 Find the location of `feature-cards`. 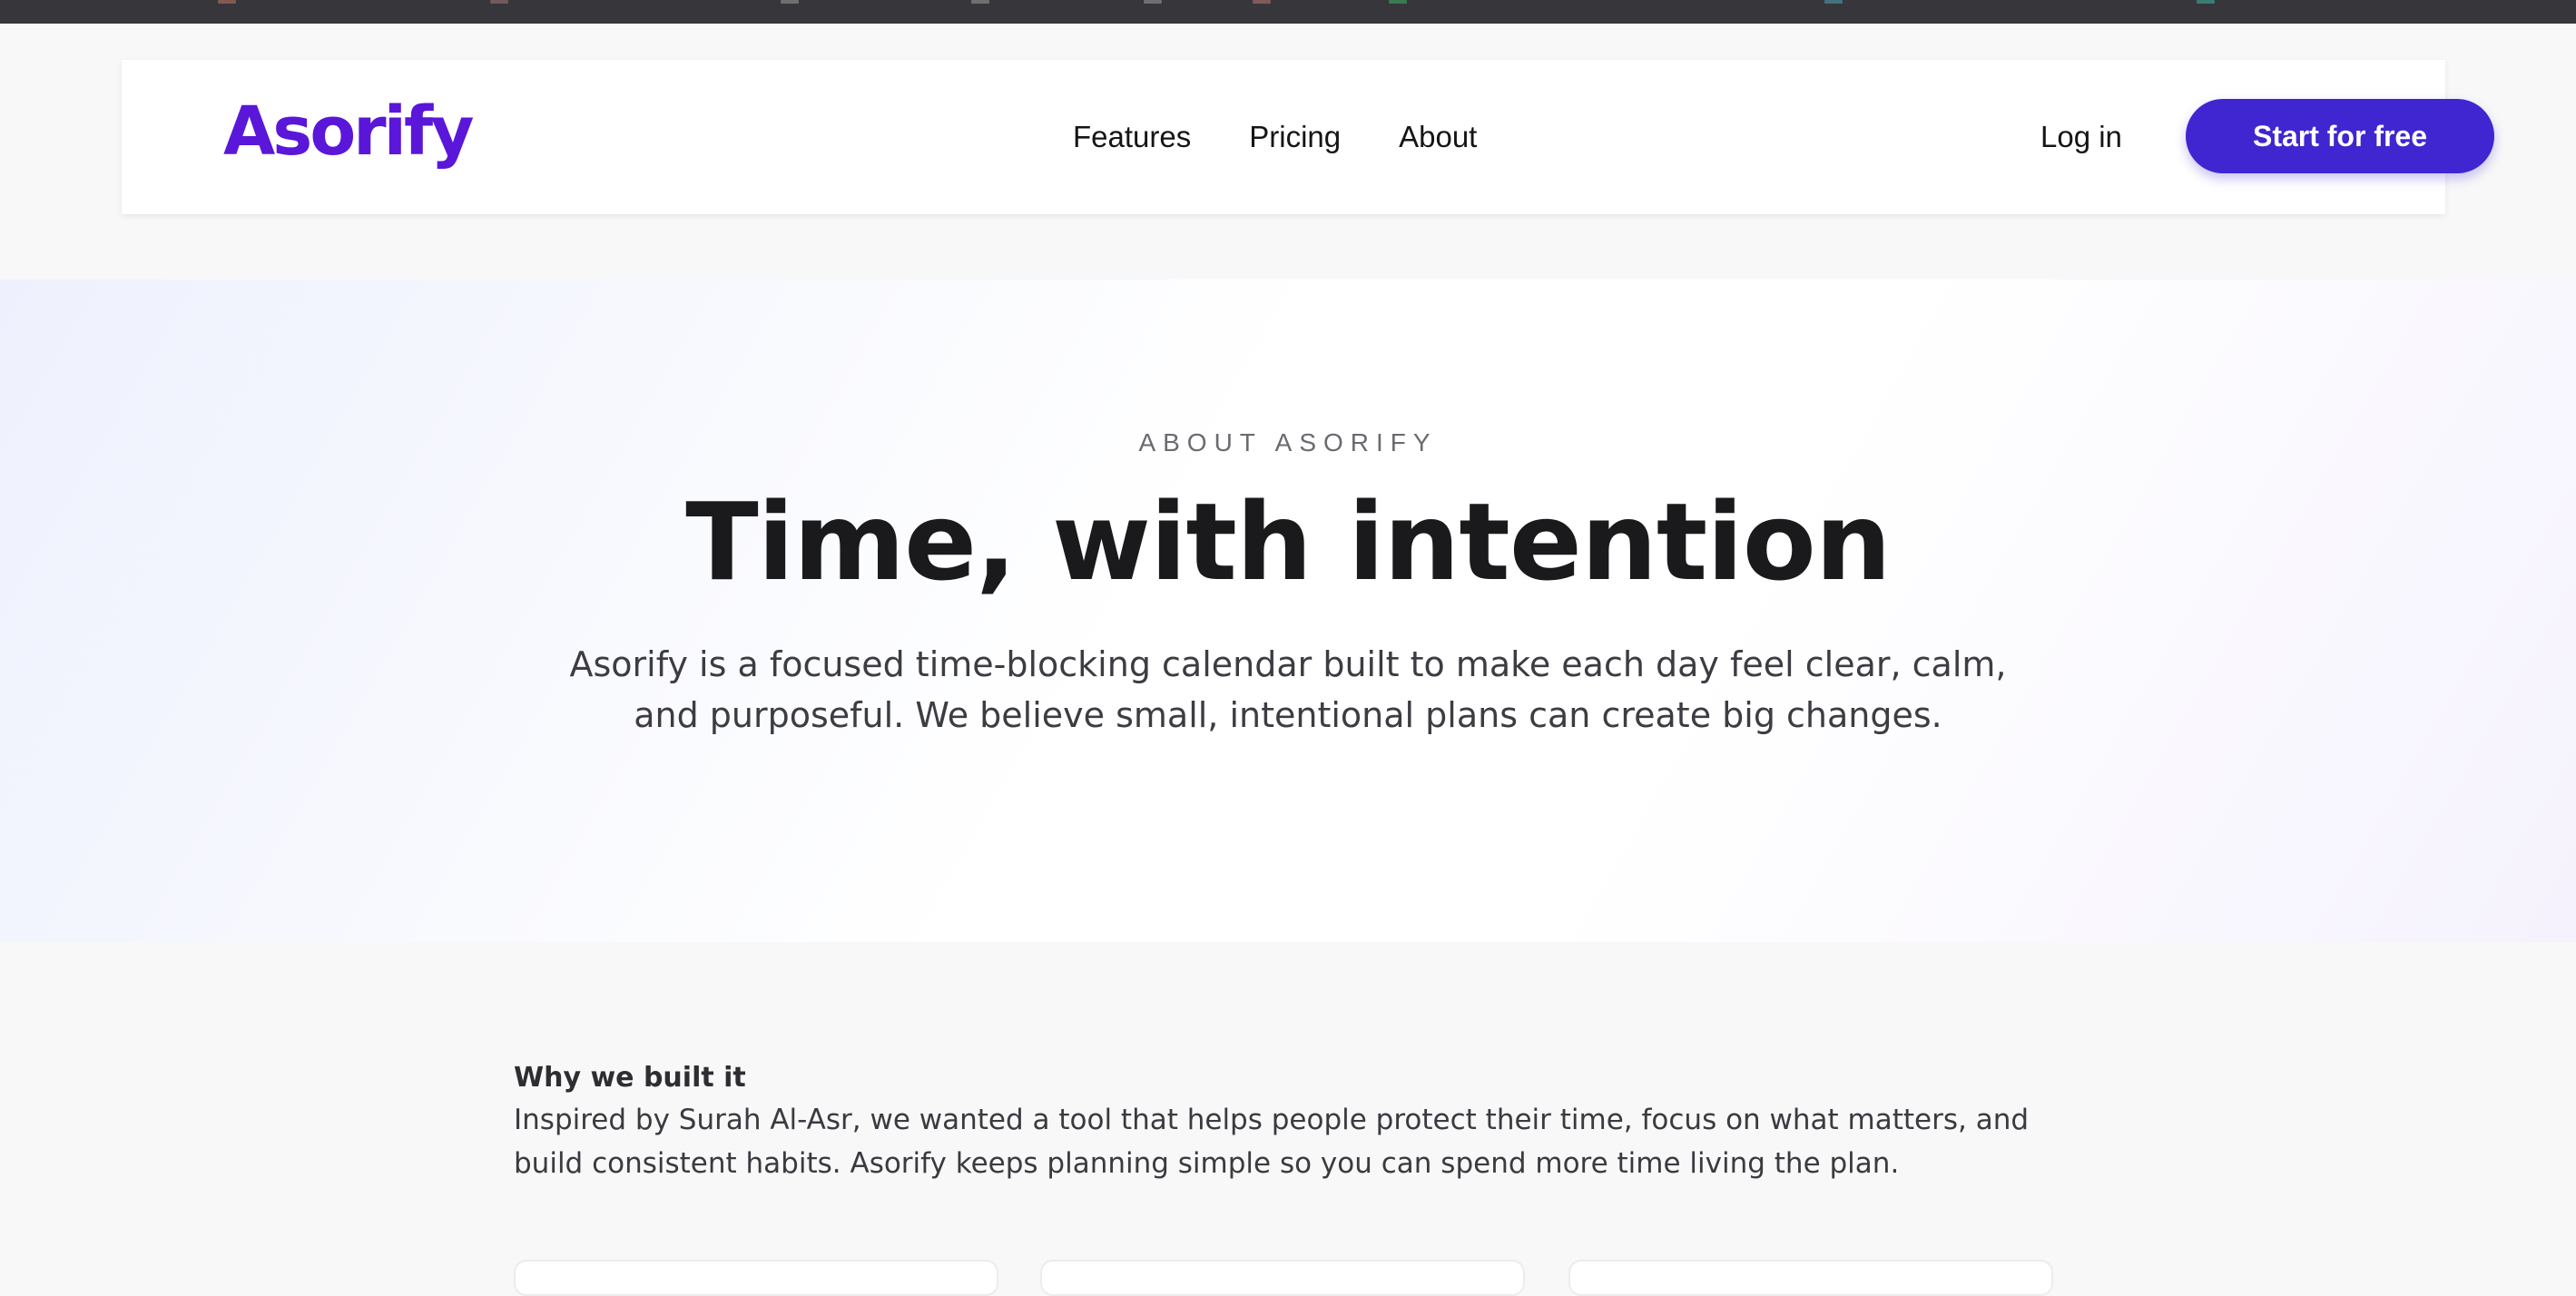

feature-cards is located at coordinates (1285, 1278).